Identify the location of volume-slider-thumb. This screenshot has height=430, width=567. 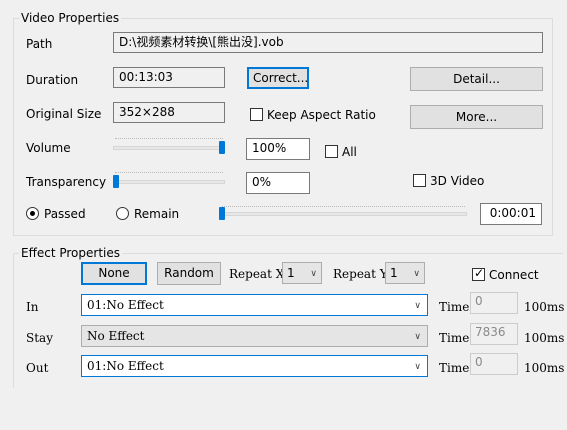
(222, 147).